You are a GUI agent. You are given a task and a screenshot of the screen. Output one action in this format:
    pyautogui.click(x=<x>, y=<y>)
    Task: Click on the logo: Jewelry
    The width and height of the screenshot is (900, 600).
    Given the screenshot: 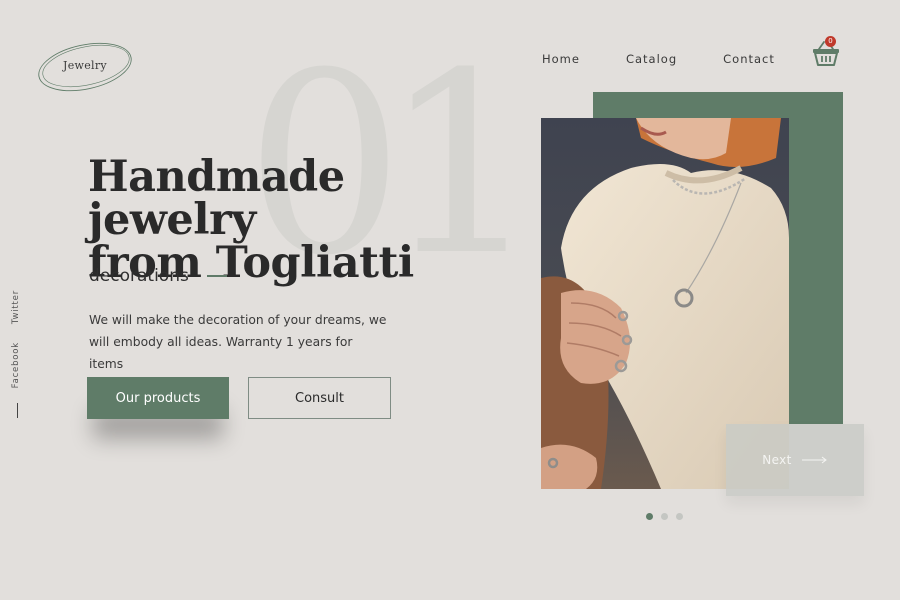 What is the action you would take?
    pyautogui.click(x=86, y=67)
    